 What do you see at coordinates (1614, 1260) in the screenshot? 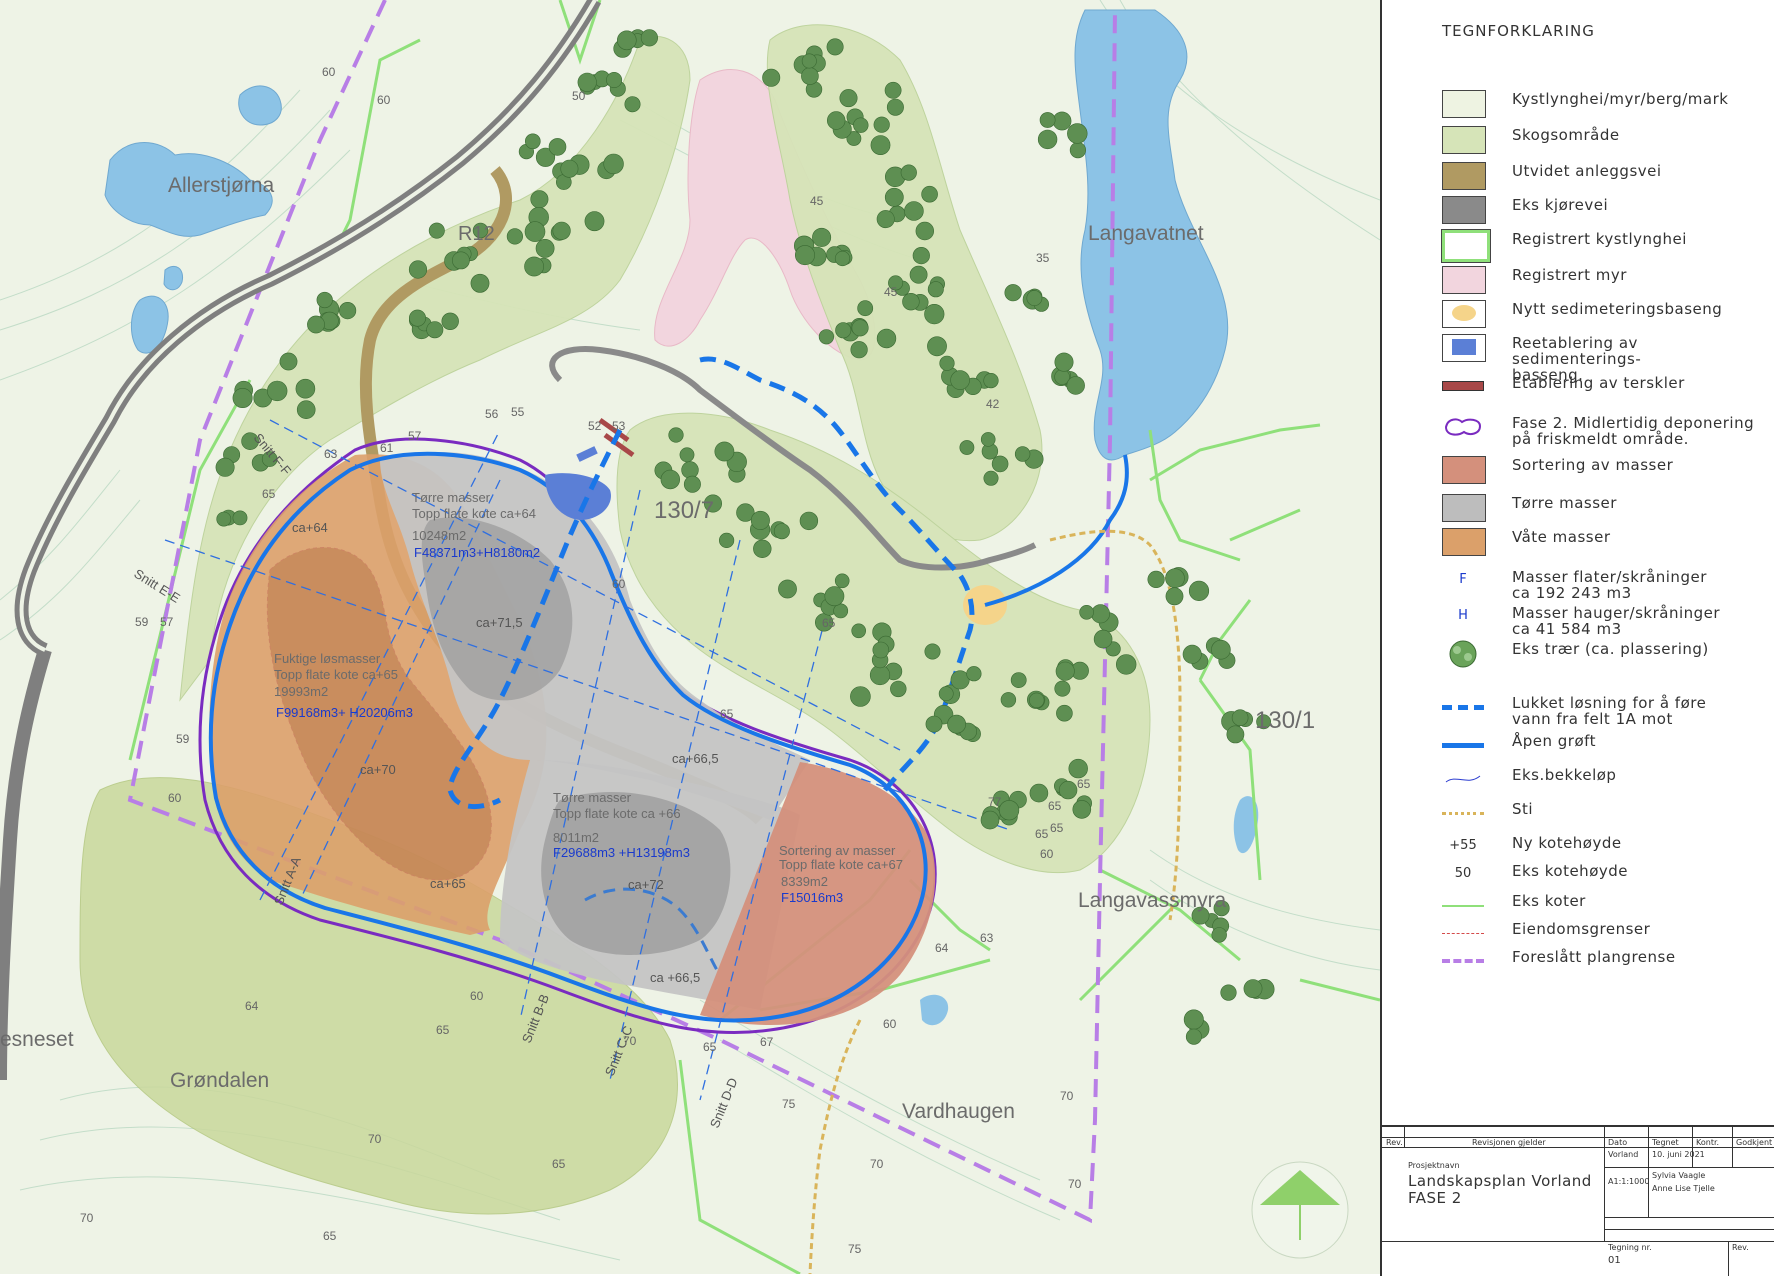
I see `tb-drawing-no: 01` at bounding box center [1614, 1260].